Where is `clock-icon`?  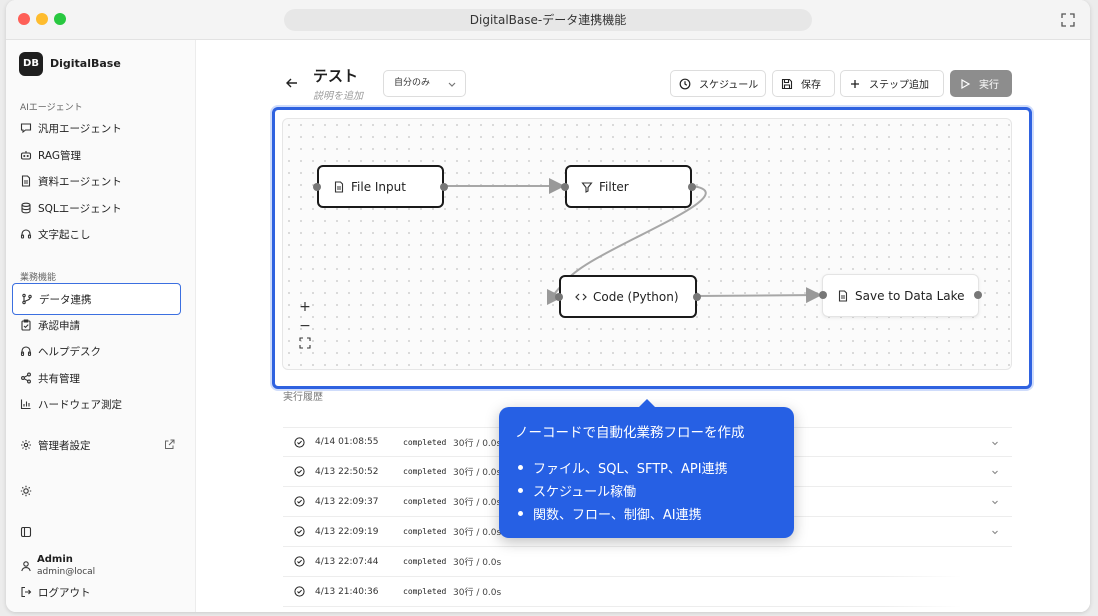
clock-icon is located at coordinates (685, 83).